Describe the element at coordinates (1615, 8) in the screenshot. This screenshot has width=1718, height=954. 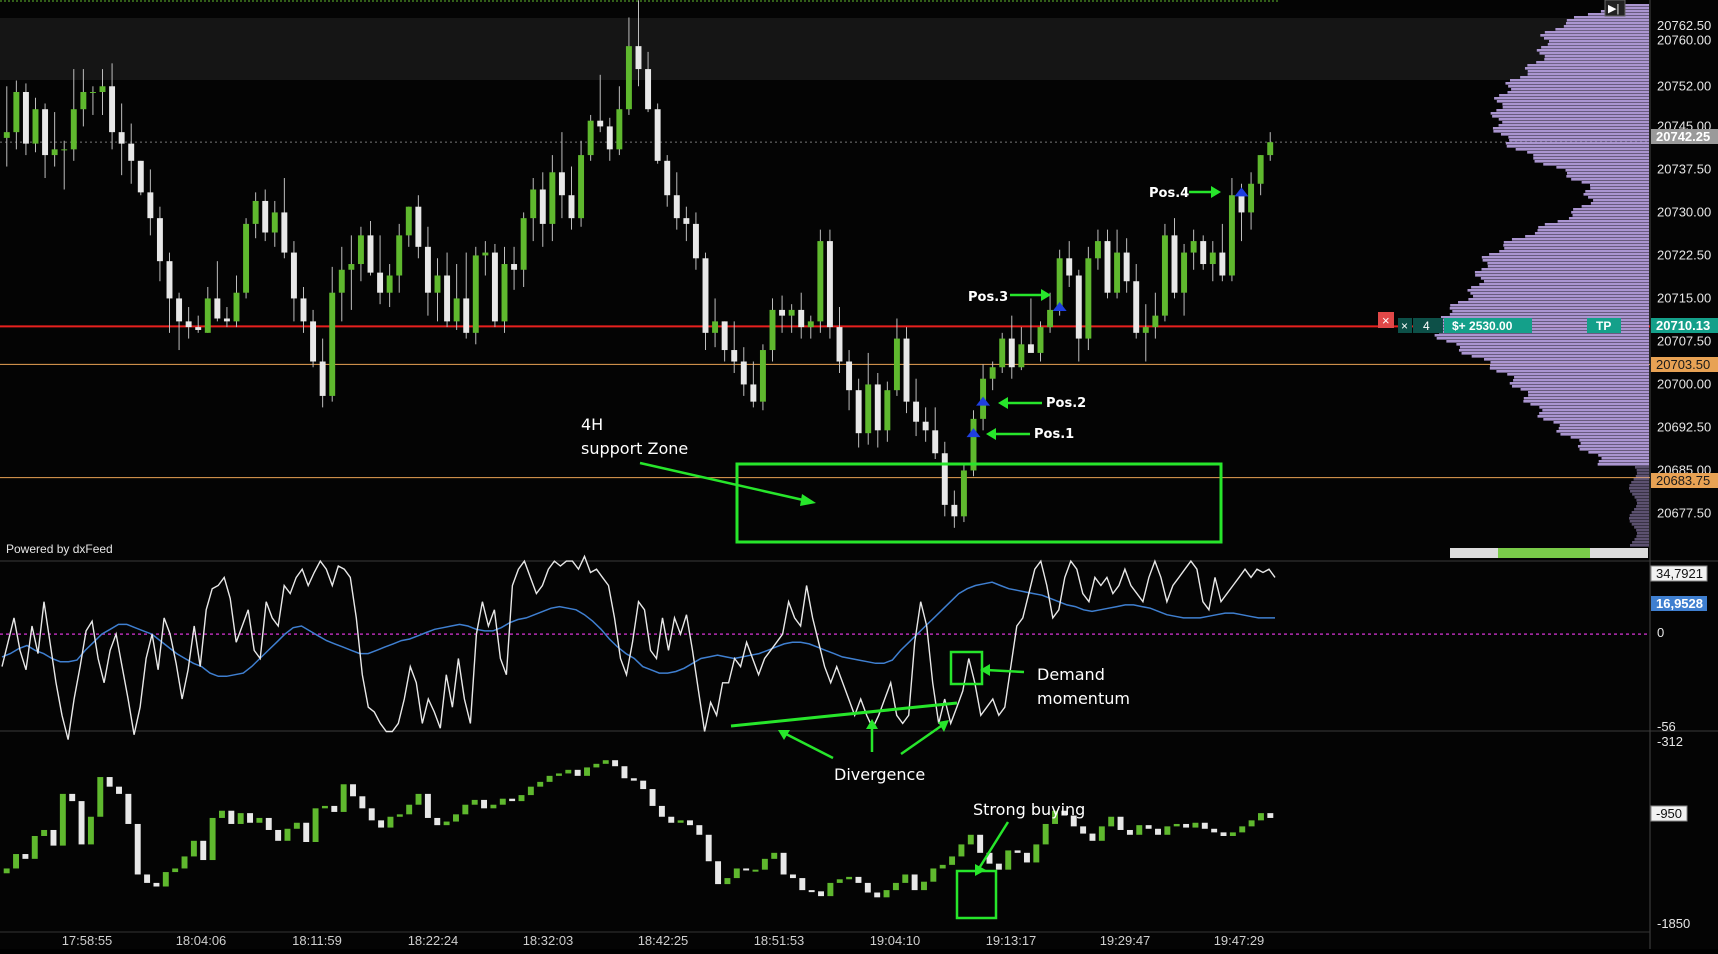
I see `panel-toggle-button: ▶|` at that location.